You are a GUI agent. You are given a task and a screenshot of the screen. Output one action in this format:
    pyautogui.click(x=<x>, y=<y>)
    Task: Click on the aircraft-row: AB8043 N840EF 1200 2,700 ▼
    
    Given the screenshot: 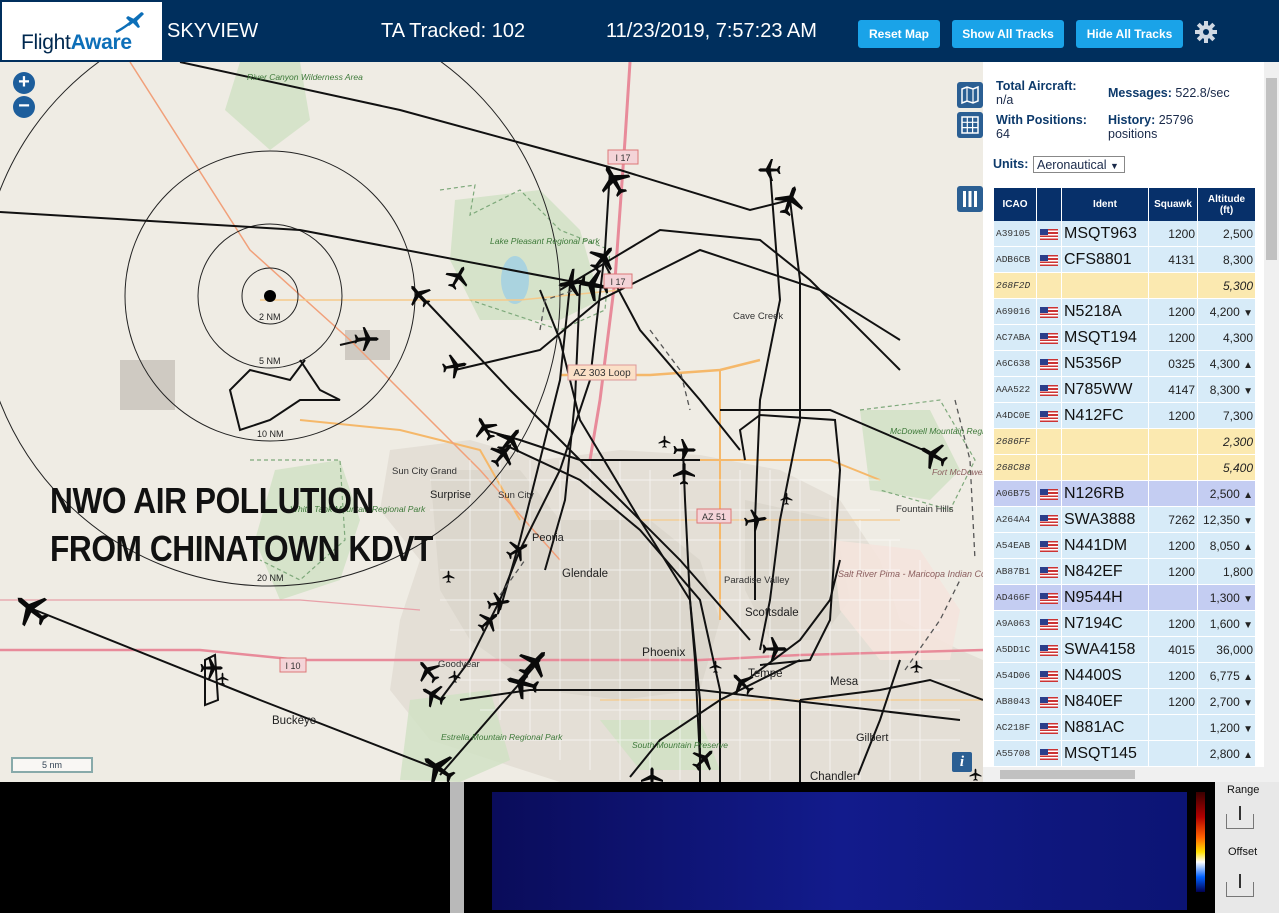 What is the action you would take?
    pyautogui.click(x=1125, y=701)
    